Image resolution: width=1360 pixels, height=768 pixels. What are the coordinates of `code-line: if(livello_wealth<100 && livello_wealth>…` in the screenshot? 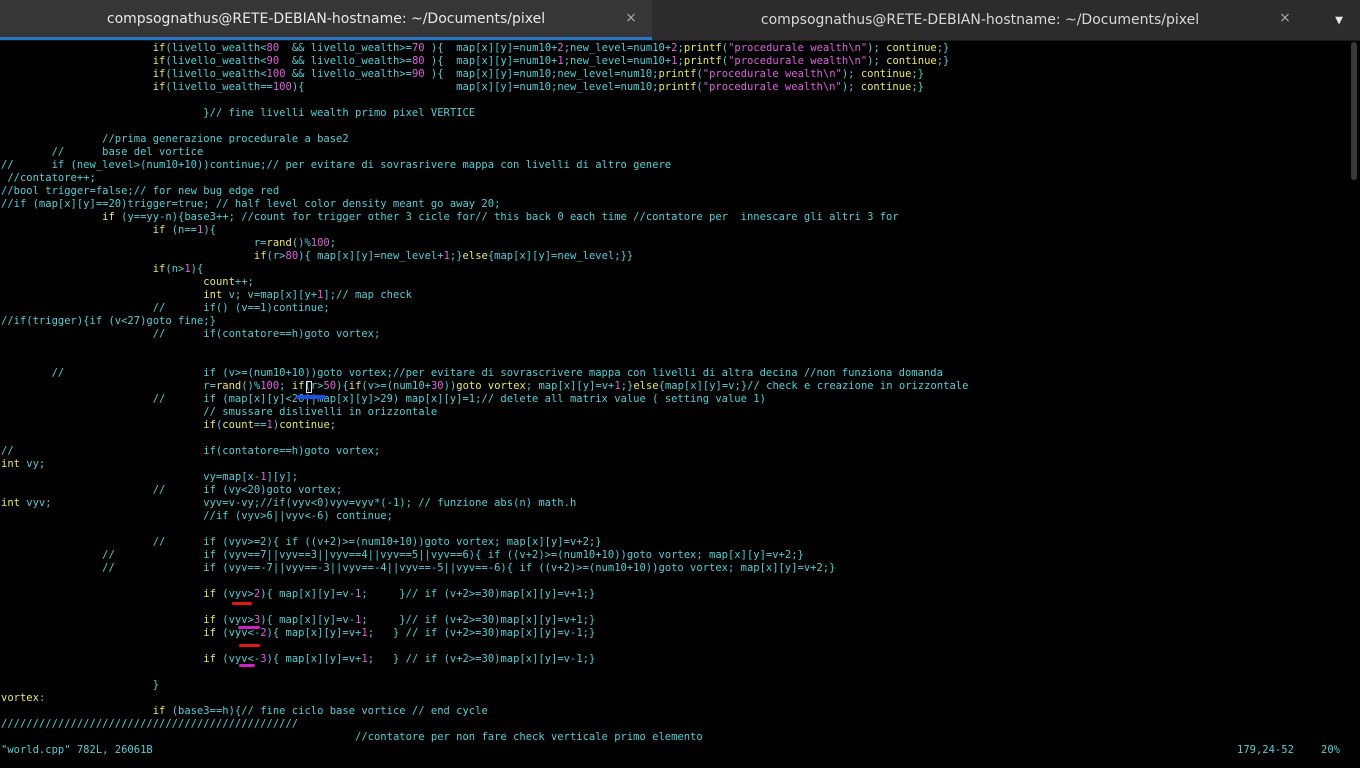 It's located at (538, 74).